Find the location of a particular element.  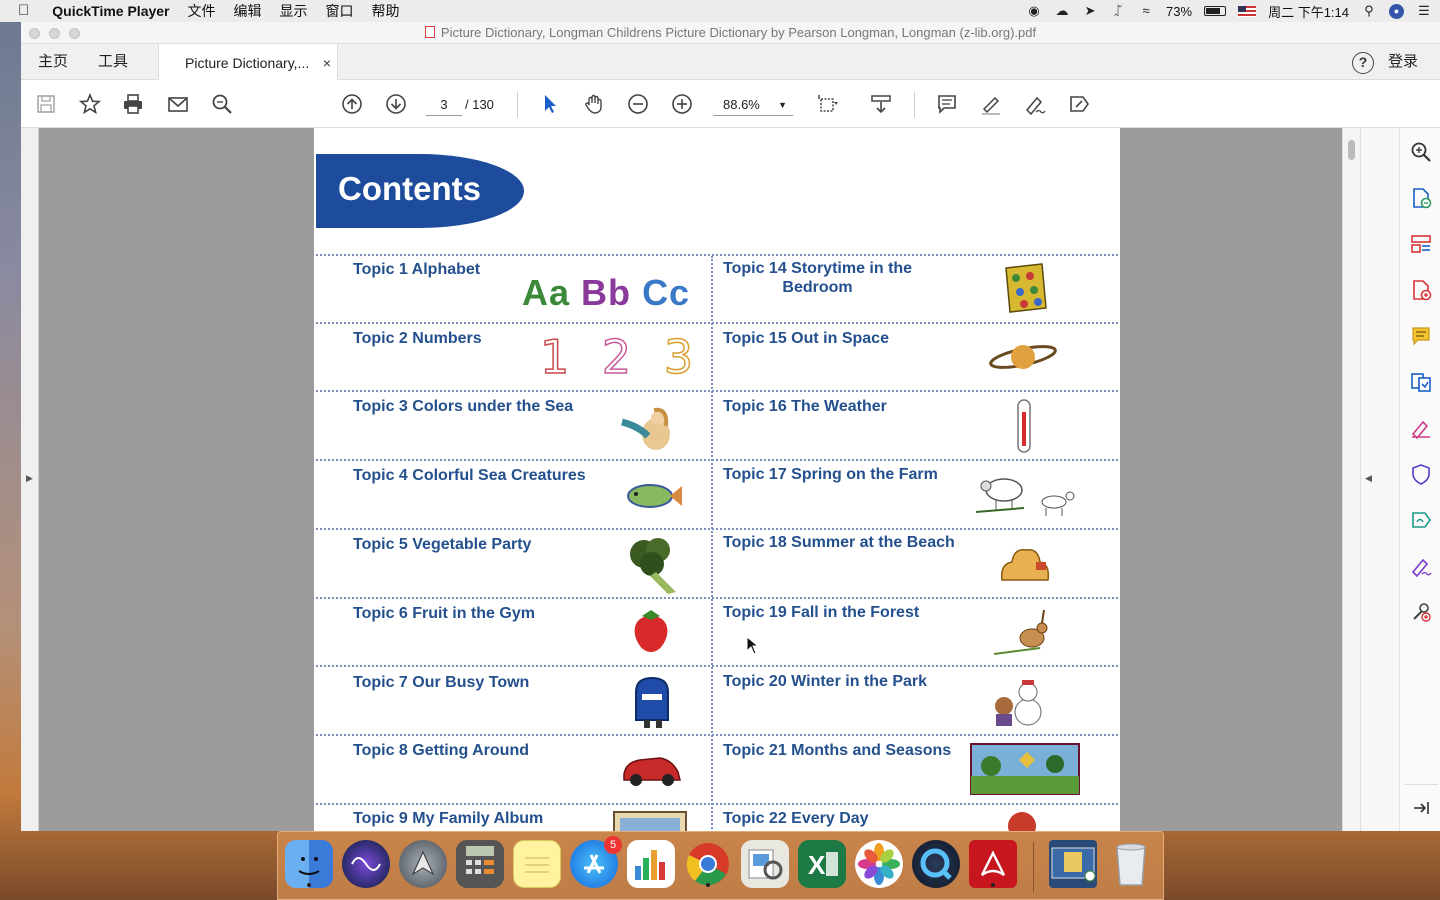

bluetooth-icon: ᛢ is located at coordinates (1118, 11).